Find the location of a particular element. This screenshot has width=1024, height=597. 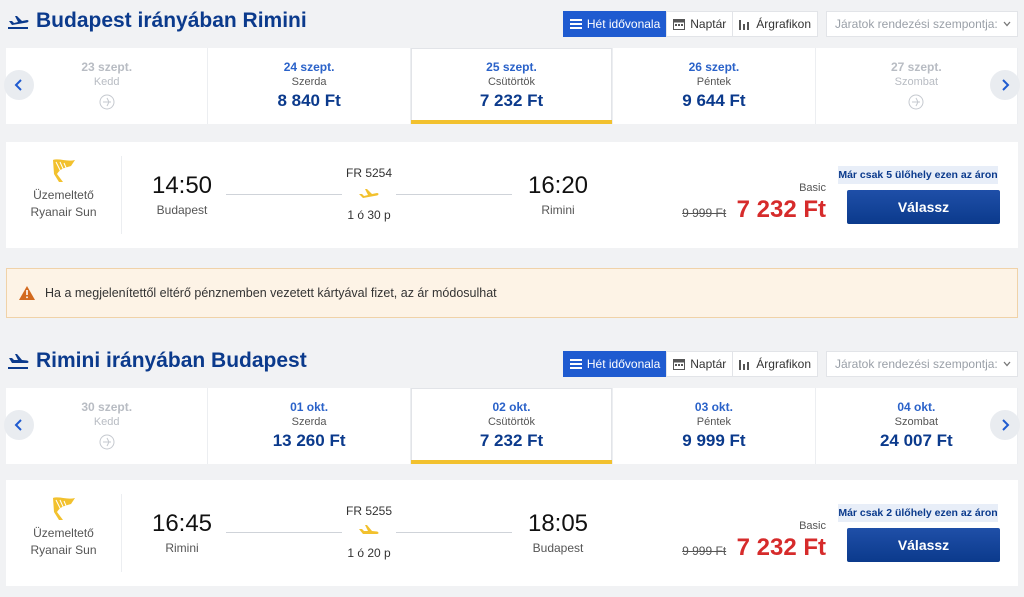

date-cell: 03 okt. Péntek 9 999 Ft is located at coordinates (714, 426).